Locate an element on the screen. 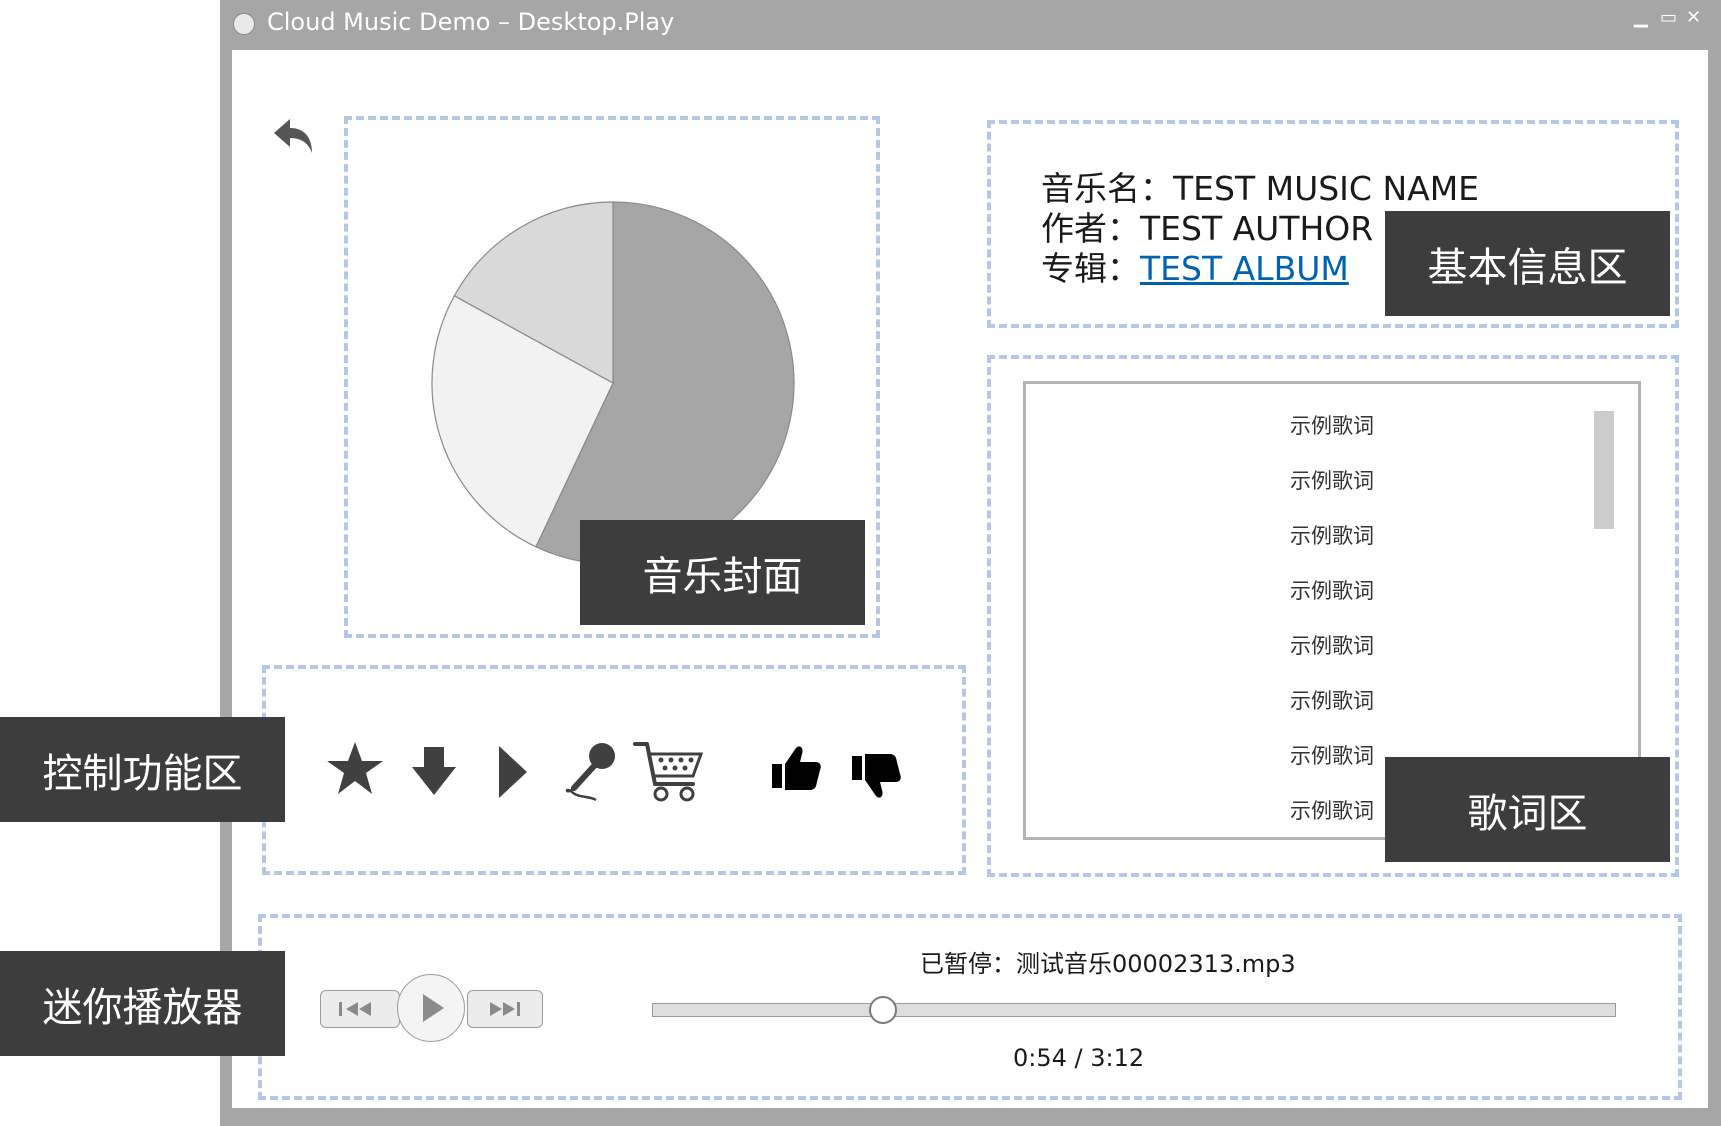  annotation-control: 控制功能区 is located at coordinates (142, 769).